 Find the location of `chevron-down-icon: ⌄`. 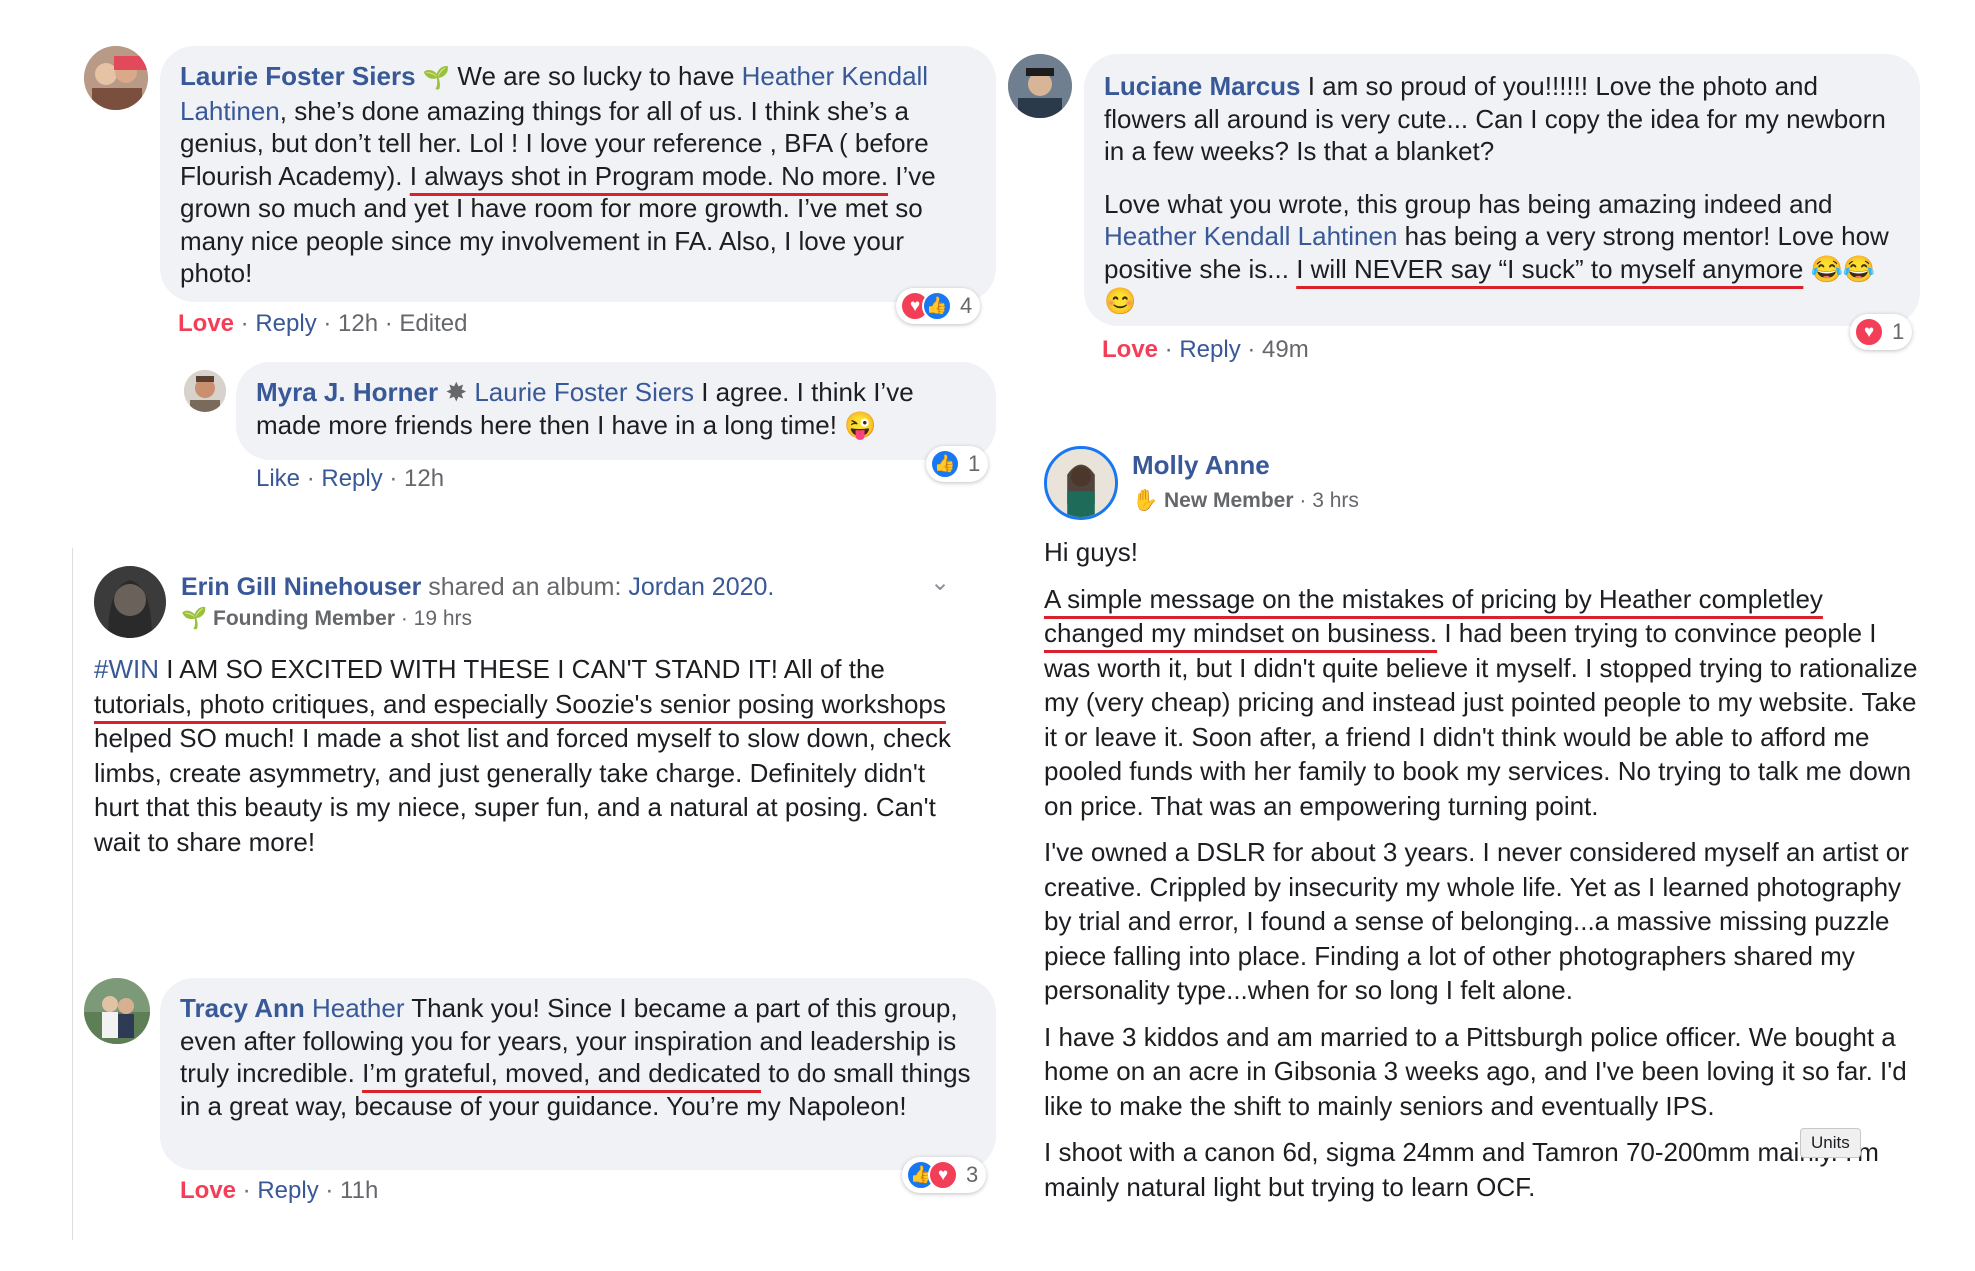

chevron-down-icon: ⌄ is located at coordinates (940, 582).